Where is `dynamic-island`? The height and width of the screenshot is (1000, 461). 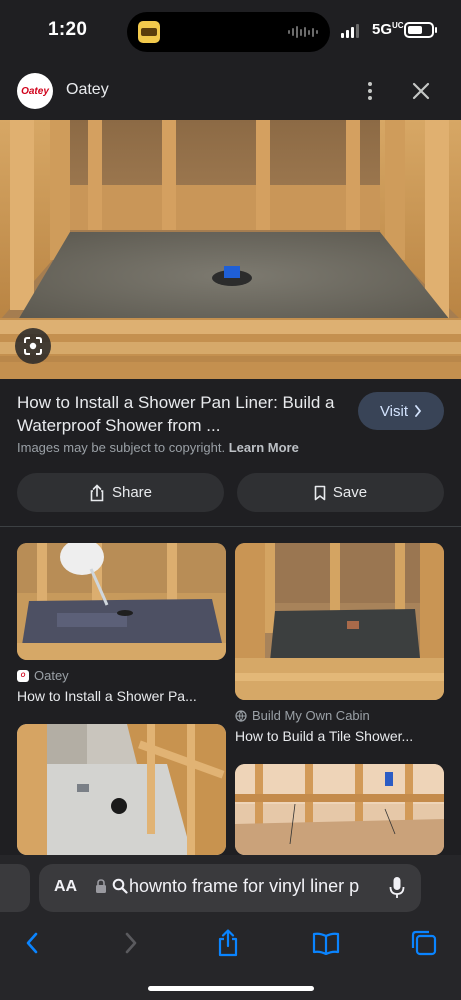
dynamic-island is located at coordinates (228, 32).